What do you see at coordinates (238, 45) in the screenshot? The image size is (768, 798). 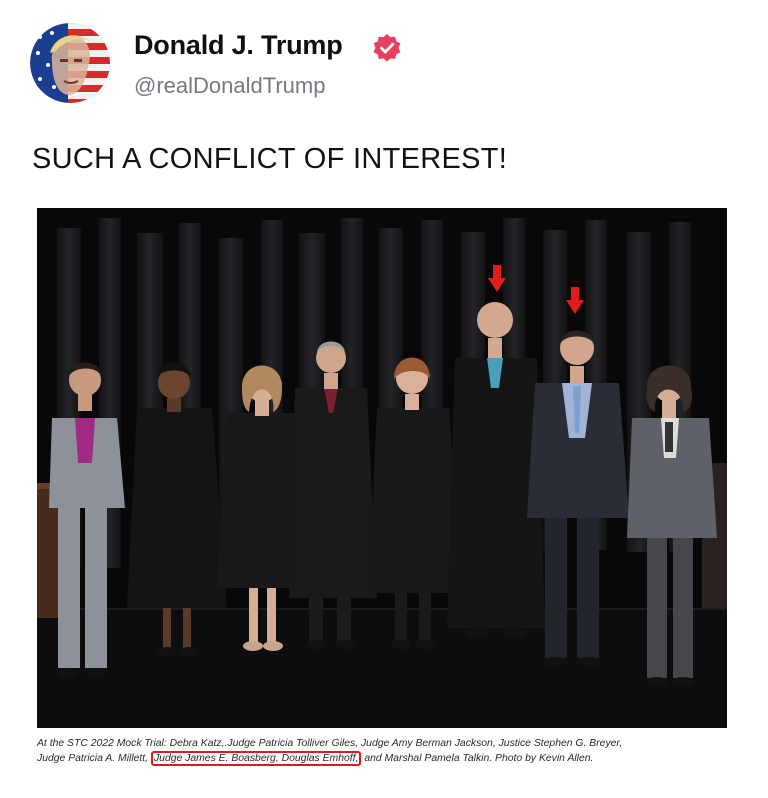 I see `author-name: Donald J. Trump` at bounding box center [238, 45].